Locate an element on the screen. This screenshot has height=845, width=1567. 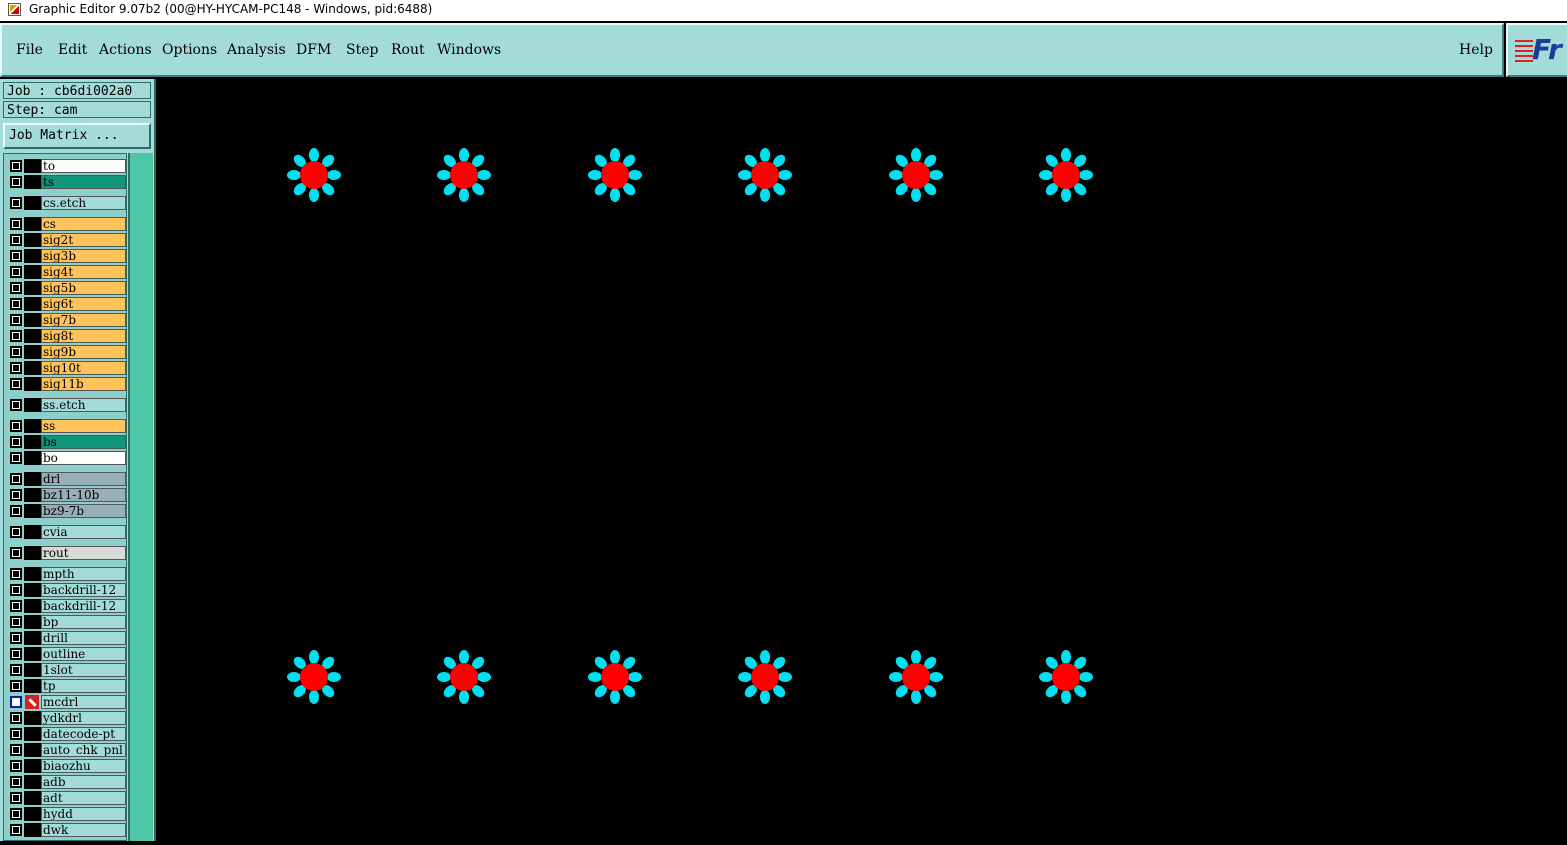
layer-name-drill: drill is located at coordinates (83, 638).